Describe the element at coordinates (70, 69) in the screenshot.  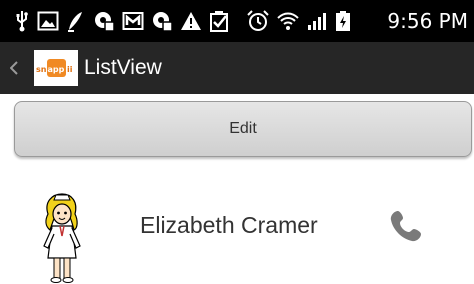
I see `svg-text: ii` at that location.